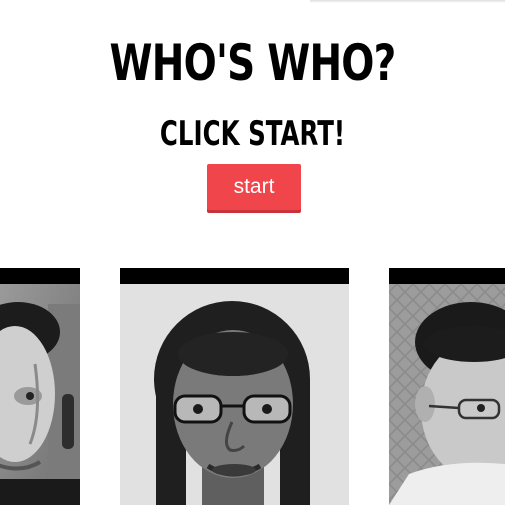 The height and width of the screenshot is (505, 505). I want to click on start-button: start, so click(254, 187).